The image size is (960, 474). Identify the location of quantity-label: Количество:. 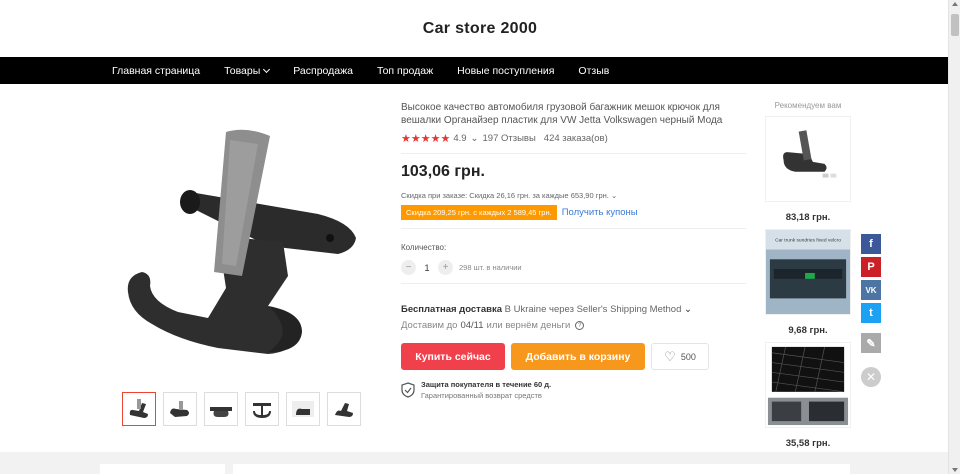
(424, 247).